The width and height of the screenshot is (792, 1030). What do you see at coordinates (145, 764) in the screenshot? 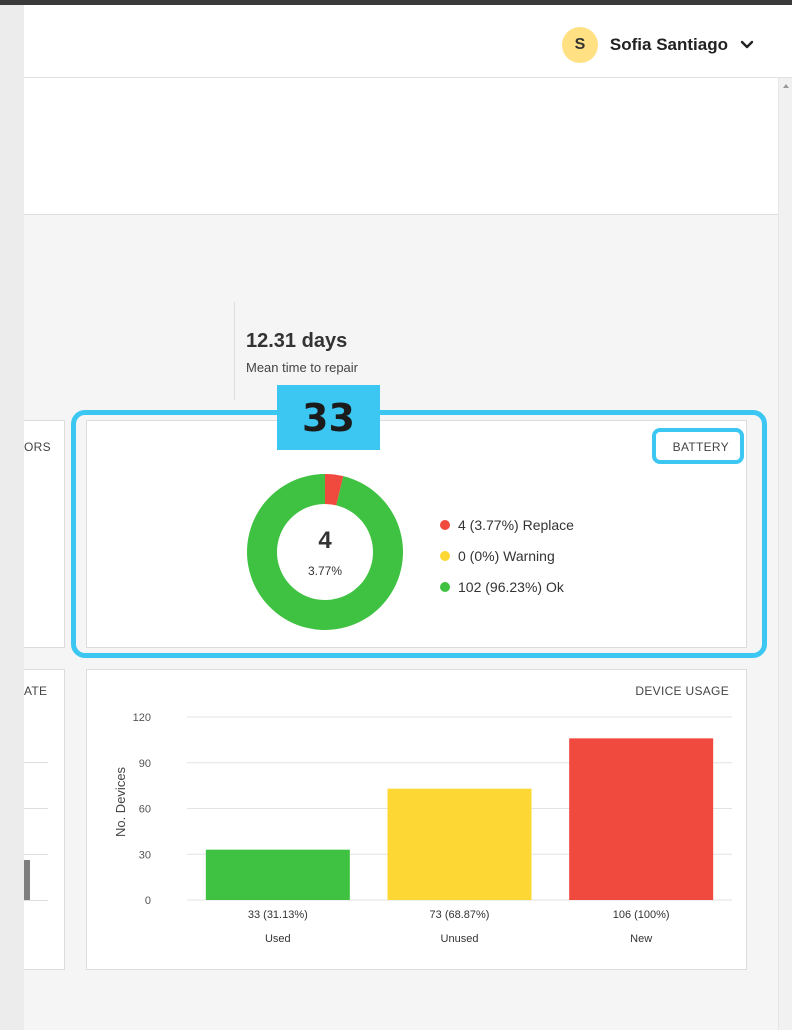
I see `y-tick-label: 90` at bounding box center [145, 764].